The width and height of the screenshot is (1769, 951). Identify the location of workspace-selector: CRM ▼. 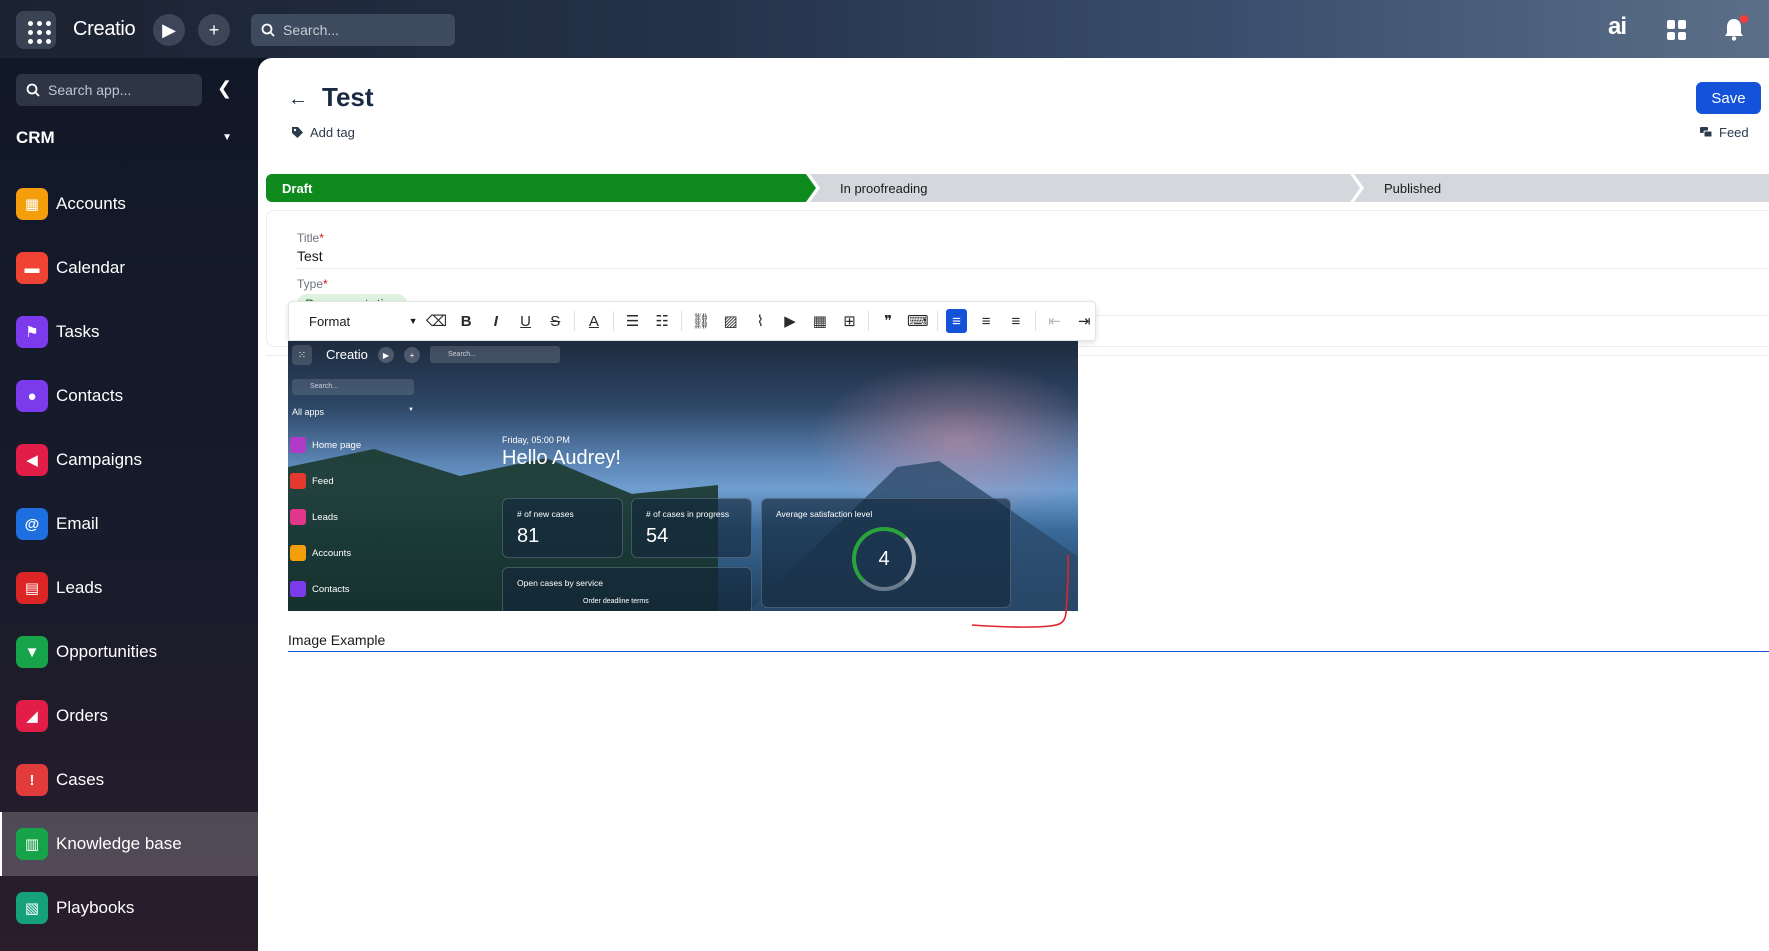
(124, 138).